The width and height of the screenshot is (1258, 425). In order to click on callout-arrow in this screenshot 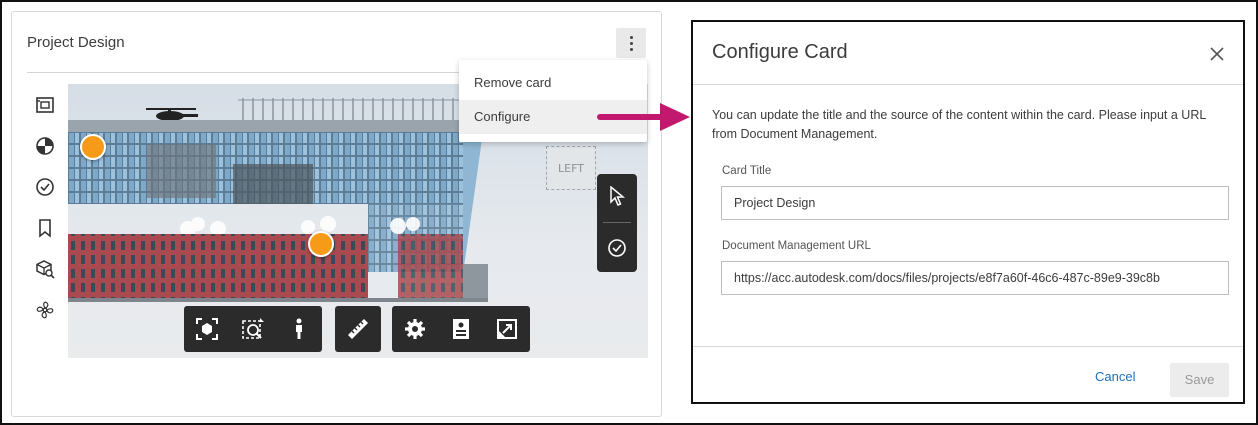, I will do `click(643, 117)`.